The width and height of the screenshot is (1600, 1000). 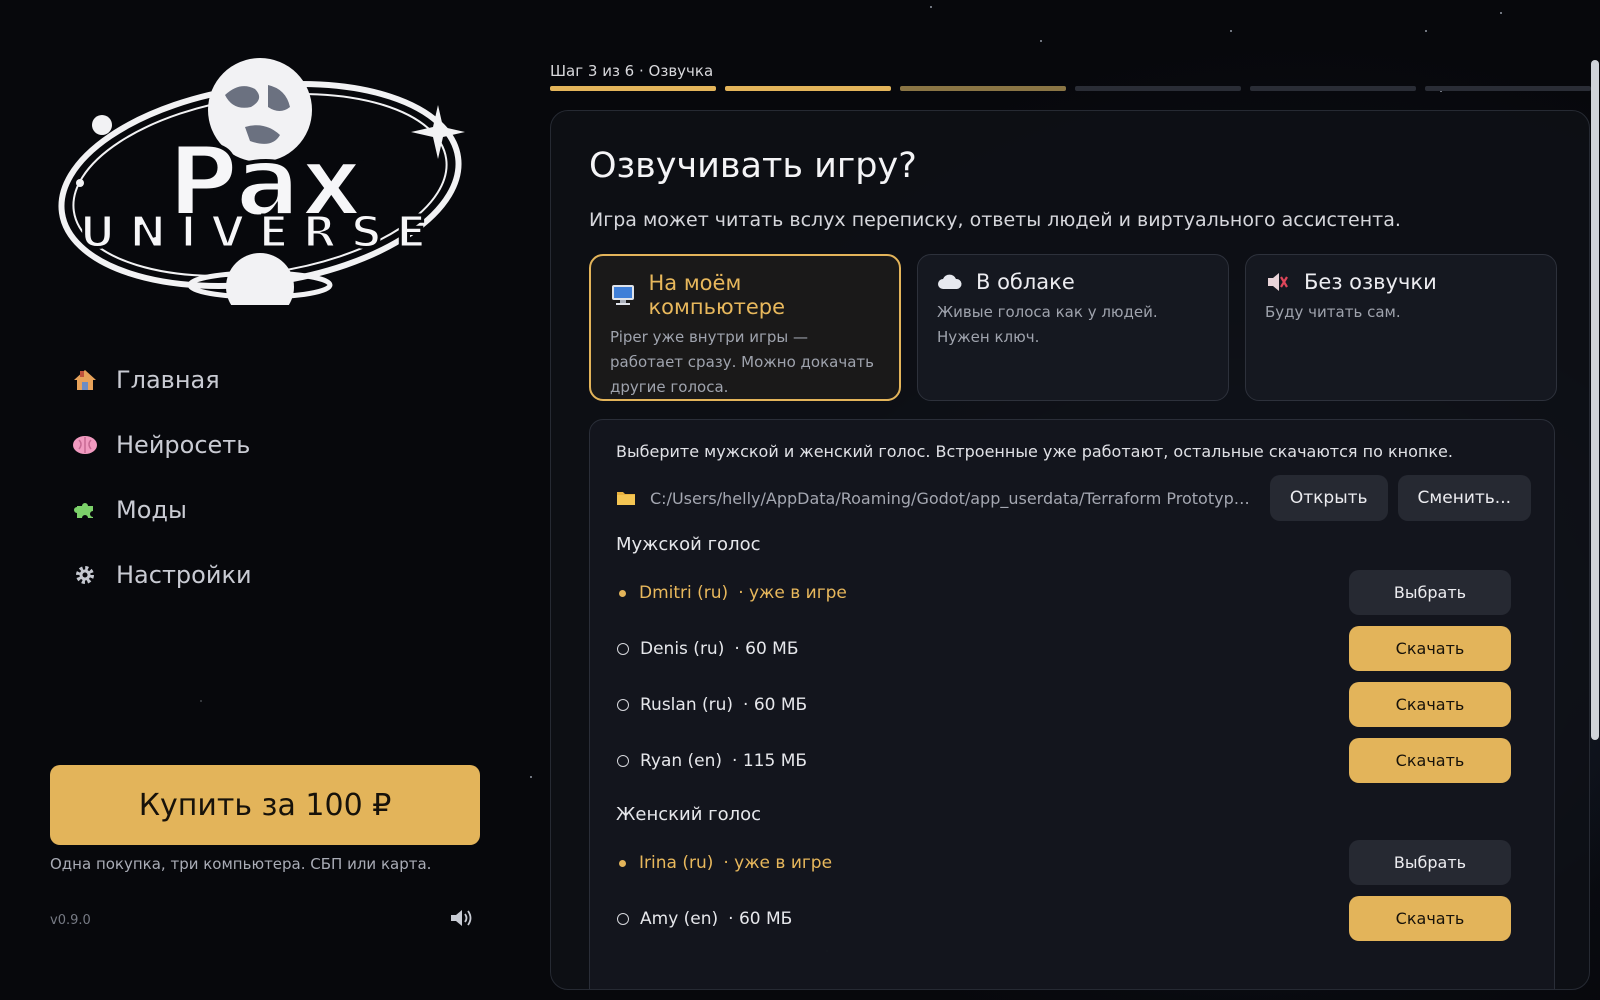 What do you see at coordinates (183, 445) in the screenshot?
I see `nav-label: Нейросеть` at bounding box center [183, 445].